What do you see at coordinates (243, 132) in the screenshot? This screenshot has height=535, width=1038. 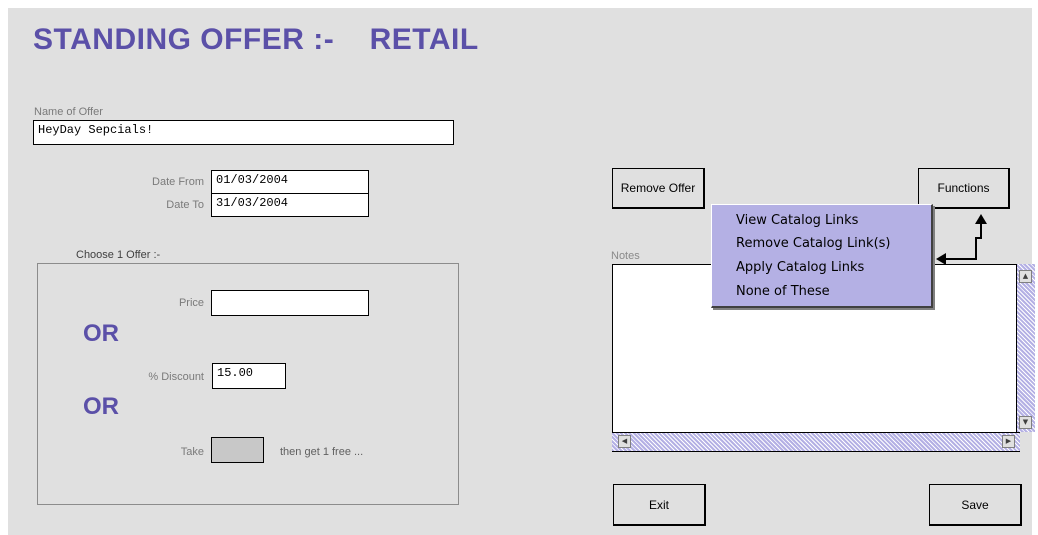 I see `offer-name-field: HeyDay Sepcials!` at bounding box center [243, 132].